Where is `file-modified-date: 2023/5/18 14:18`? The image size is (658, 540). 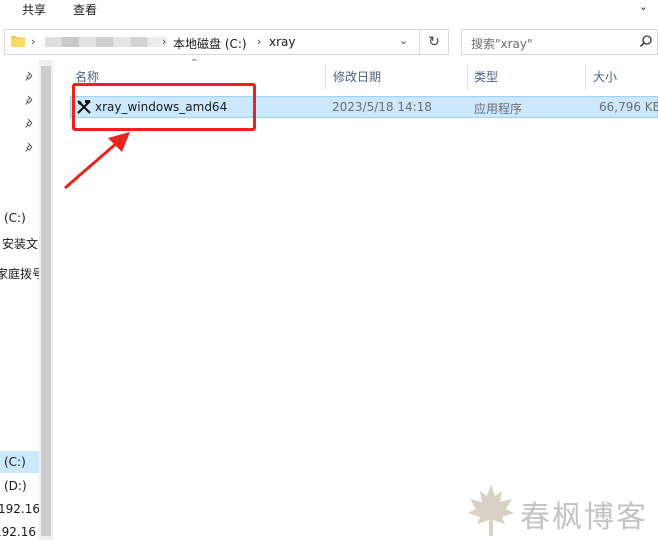
file-modified-date: 2023/5/18 14:18 is located at coordinates (382, 107).